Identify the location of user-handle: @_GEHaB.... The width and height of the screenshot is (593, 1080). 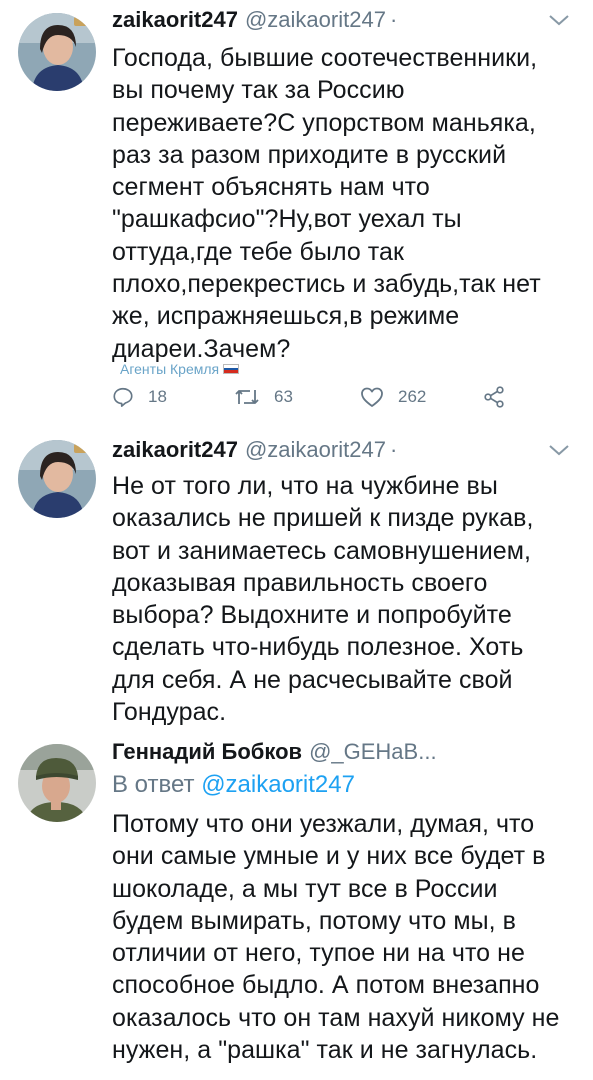
(373, 752).